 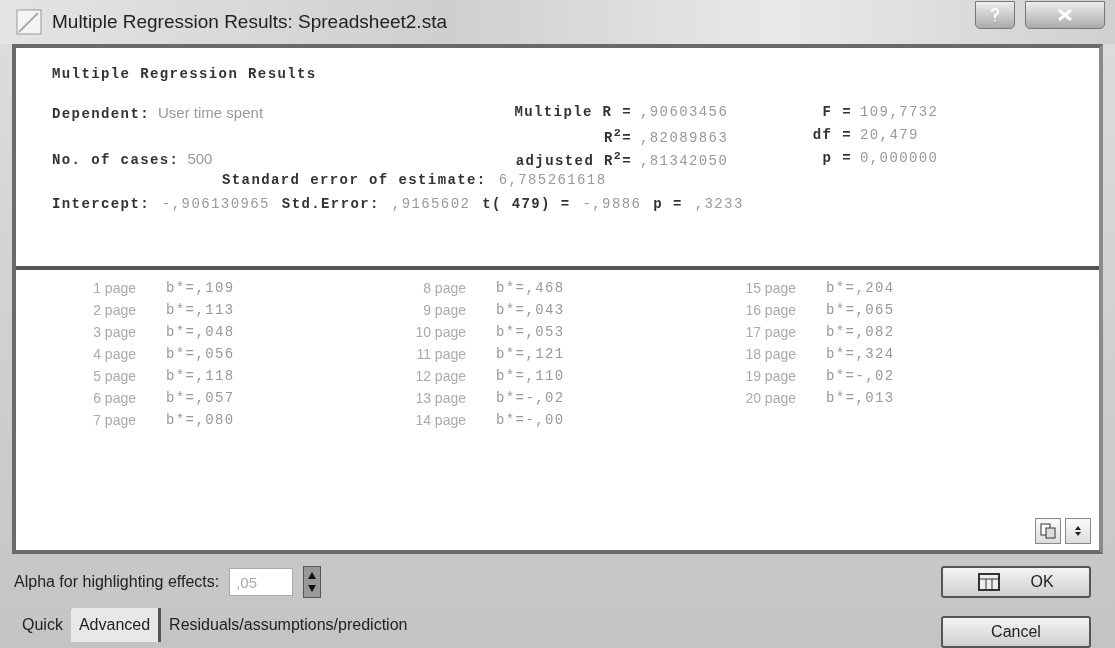 What do you see at coordinates (431, 203) in the screenshot?
I see `stat-value: ,9165602` at bounding box center [431, 203].